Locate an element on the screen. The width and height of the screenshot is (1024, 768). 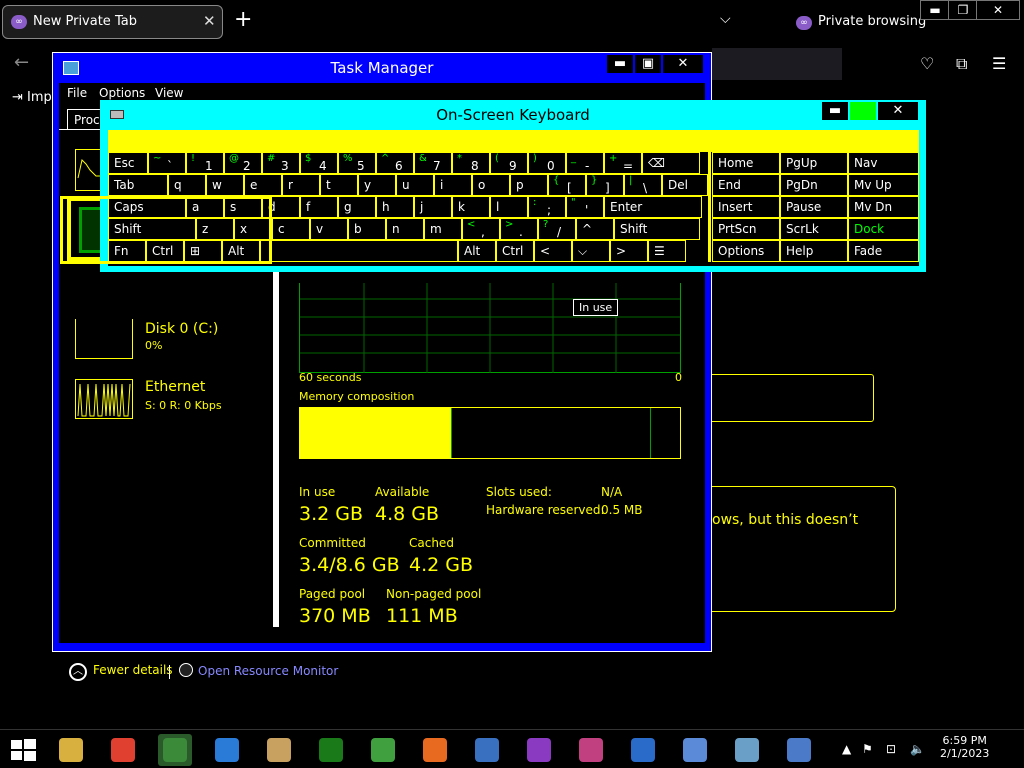
key-insert: Insert is located at coordinates (746, 207).